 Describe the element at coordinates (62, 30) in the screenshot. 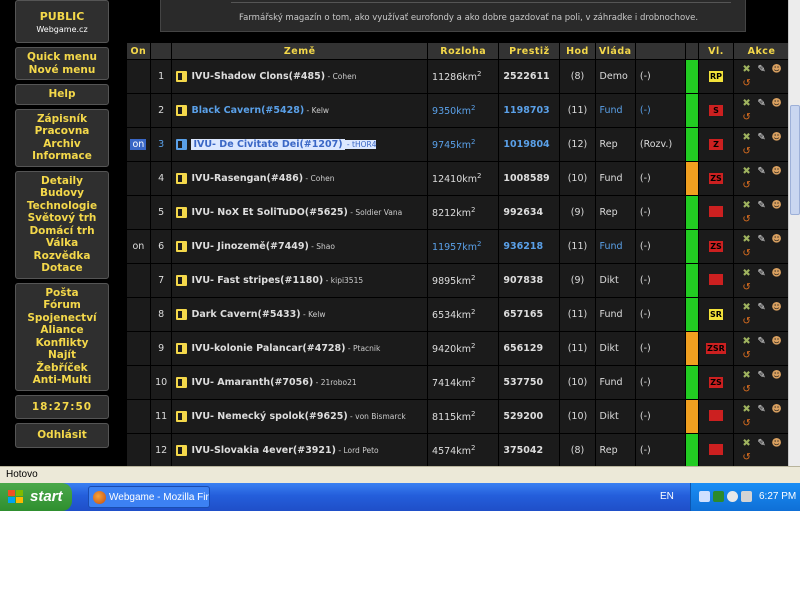

I see `brand-subtitle: Webgame.cz` at that location.